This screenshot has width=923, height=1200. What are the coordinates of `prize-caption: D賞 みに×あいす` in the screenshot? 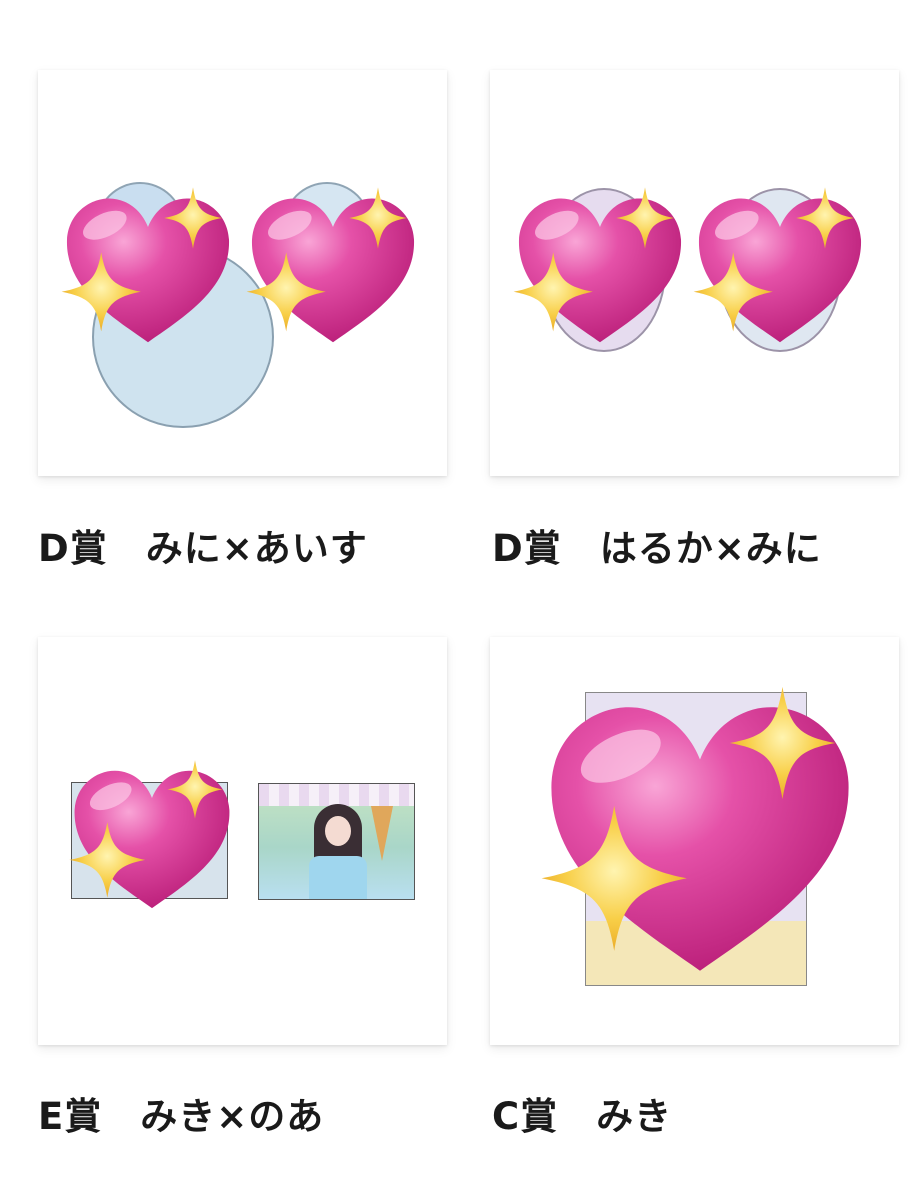 It's located at (203, 548).